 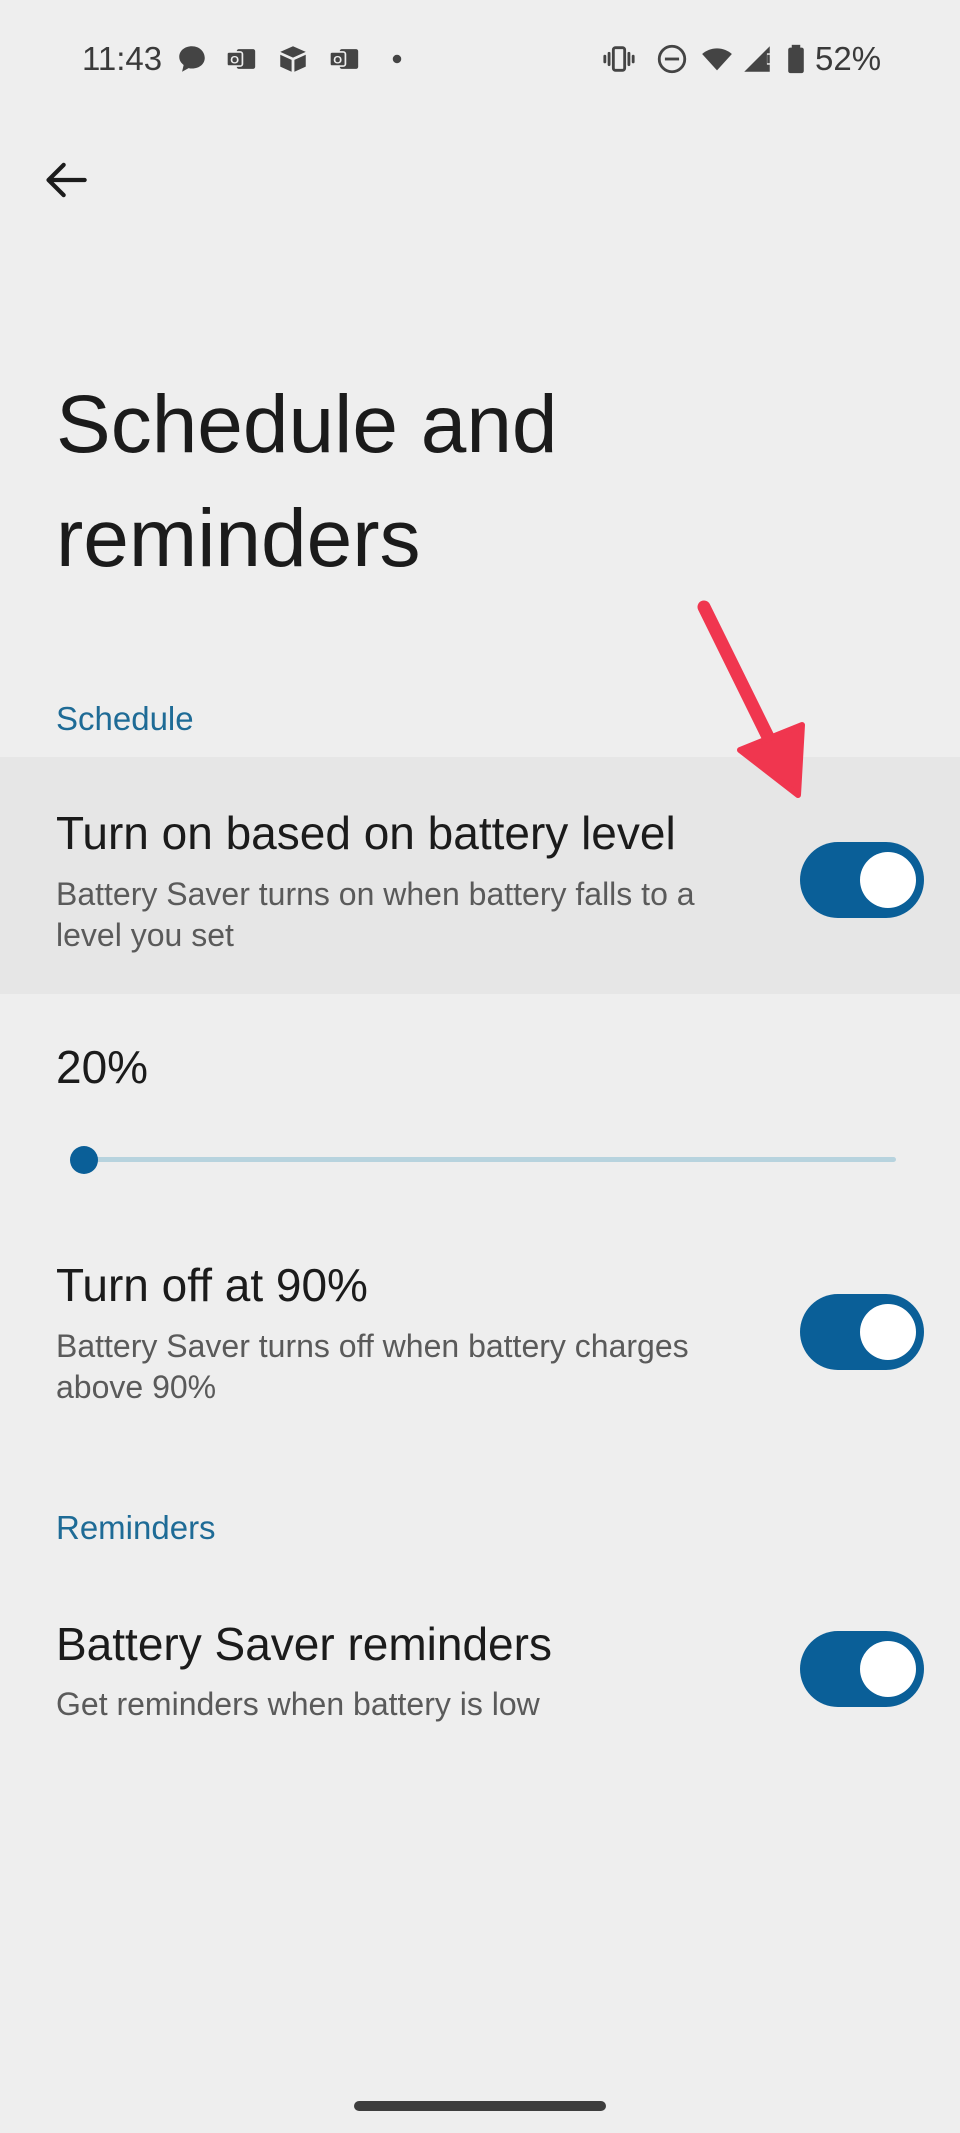 I want to click on vibrate-icon, so click(x=619, y=59).